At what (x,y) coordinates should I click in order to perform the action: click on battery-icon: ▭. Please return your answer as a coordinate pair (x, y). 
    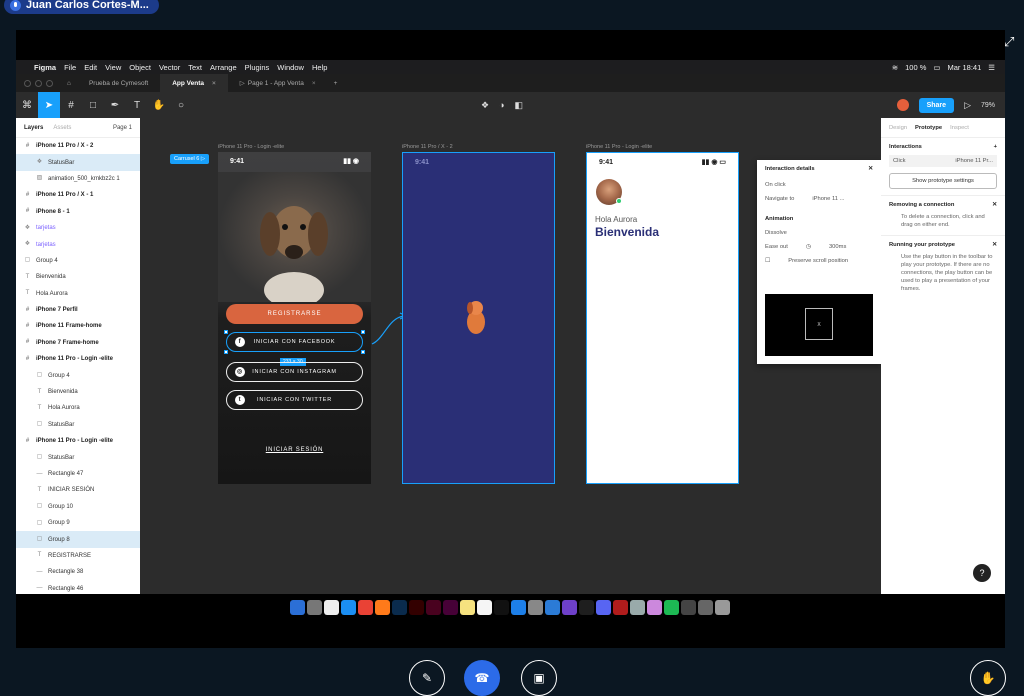
    Looking at the image, I should click on (936, 67).